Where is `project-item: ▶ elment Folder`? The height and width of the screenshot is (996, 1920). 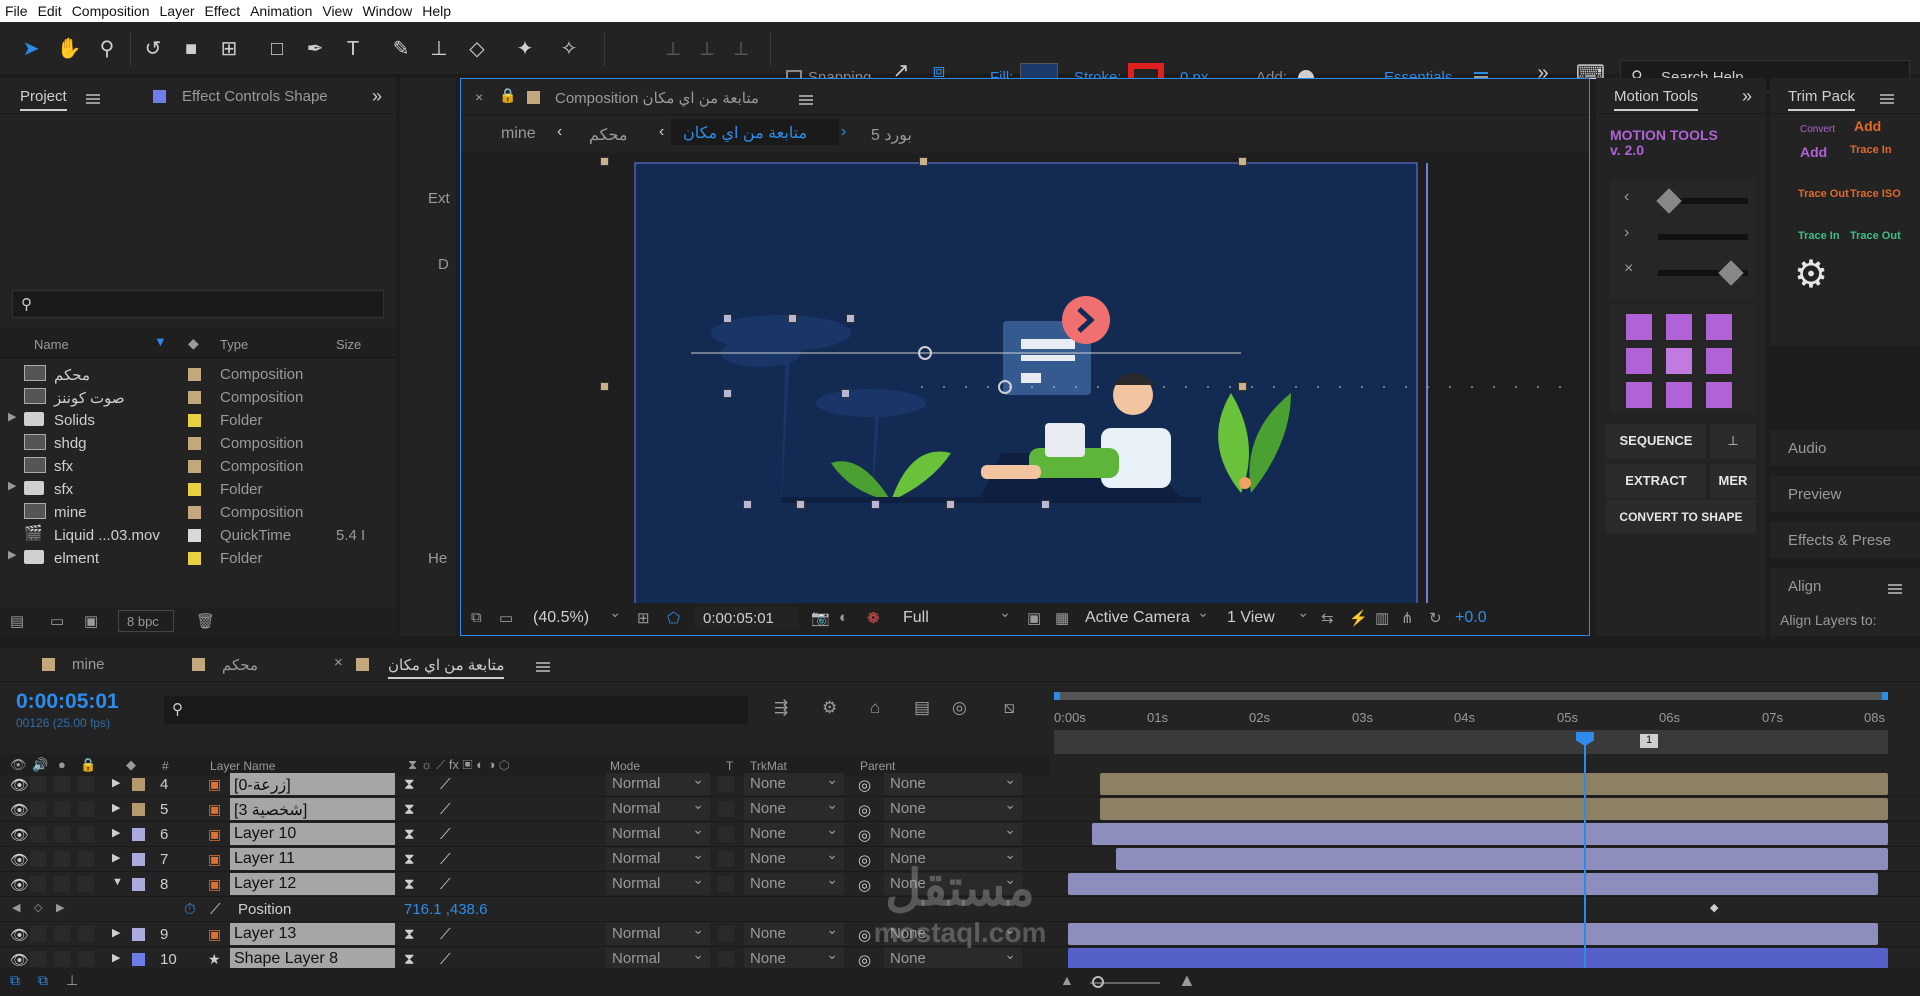
project-item: ▶ elment Folder is located at coordinates (197, 558).